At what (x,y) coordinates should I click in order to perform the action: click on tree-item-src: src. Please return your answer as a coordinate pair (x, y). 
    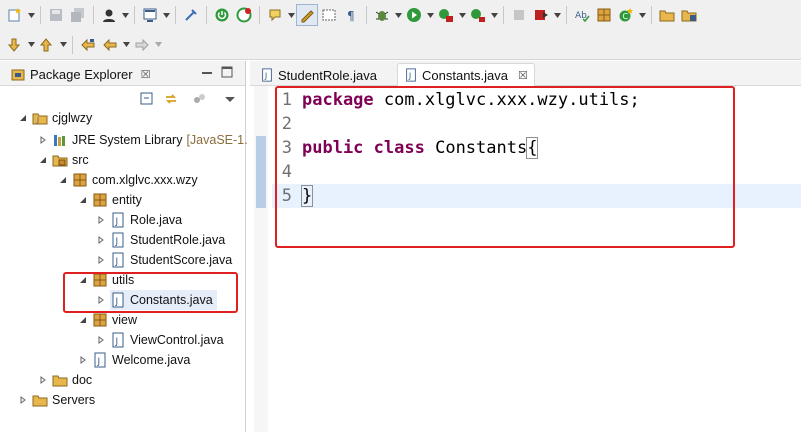
    Looking at the image, I should click on (63, 160).